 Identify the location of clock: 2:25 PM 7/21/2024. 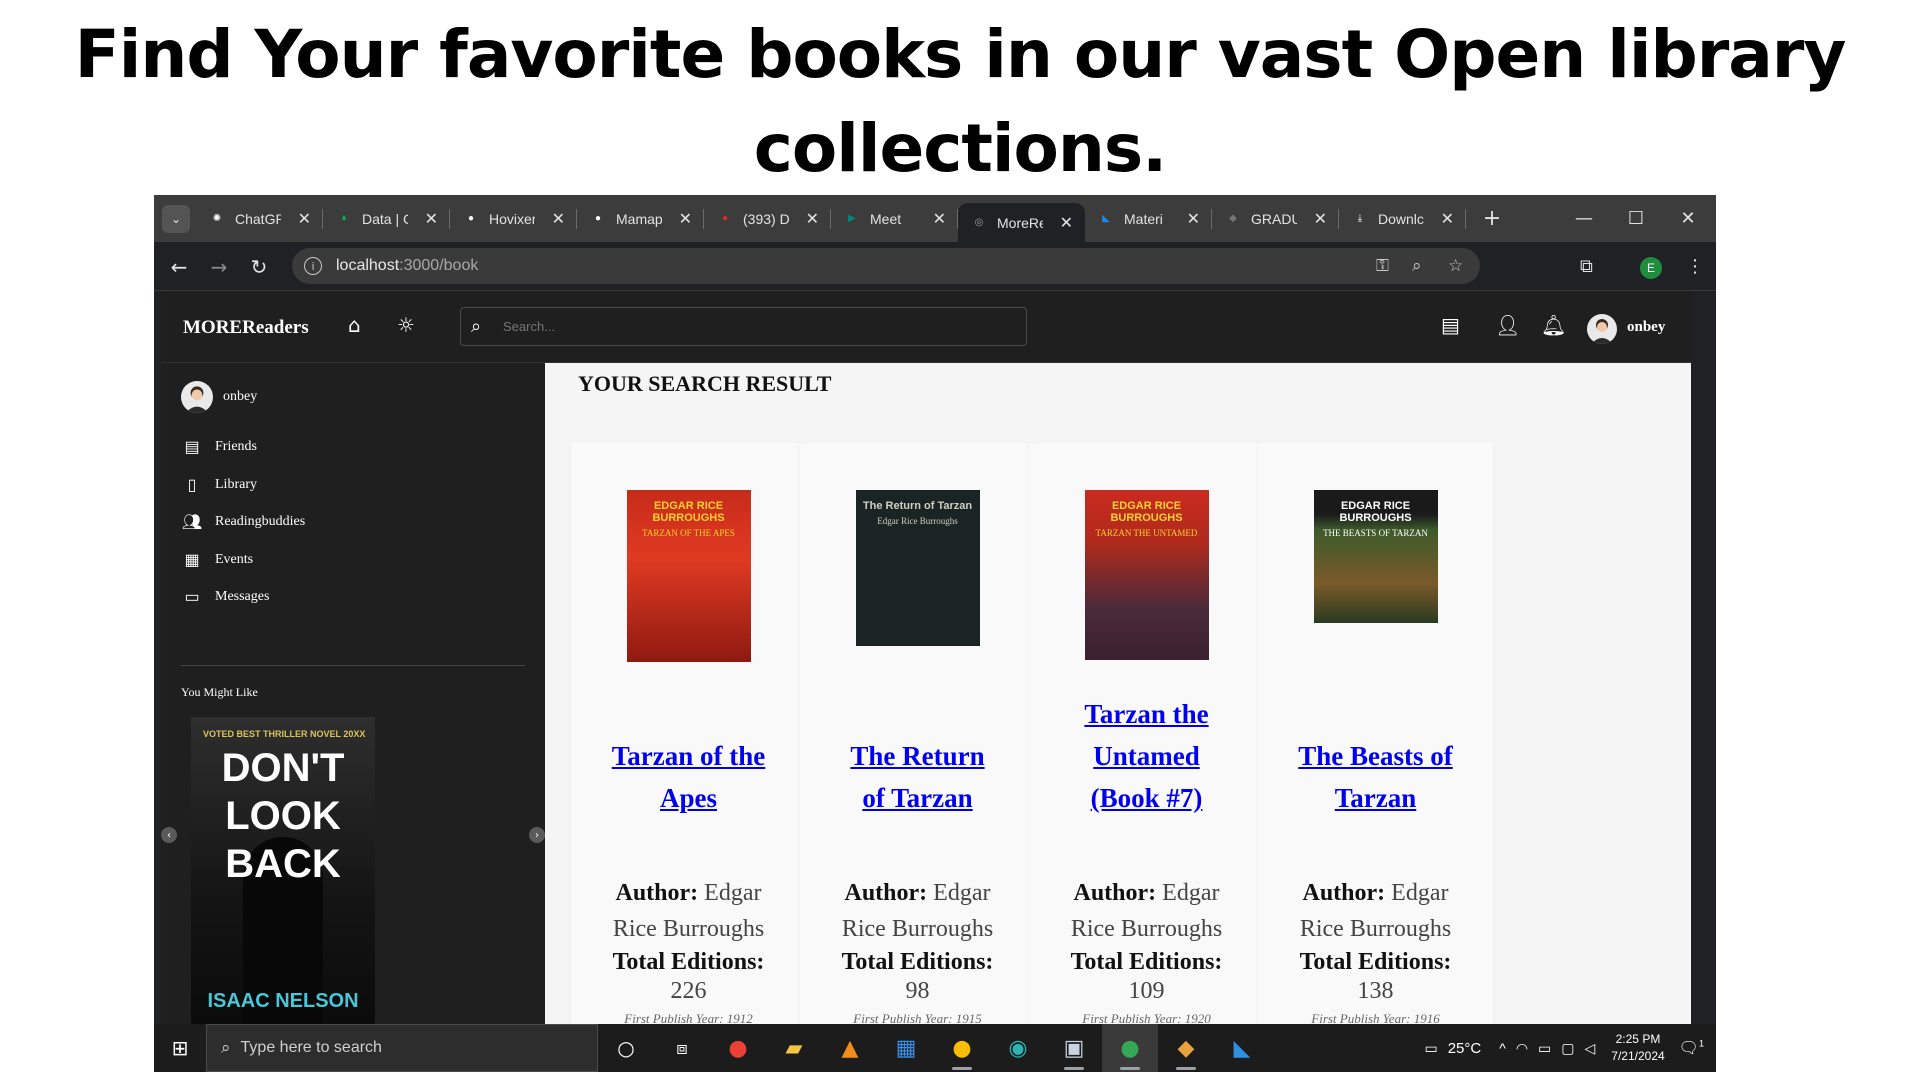
(1637, 1048).